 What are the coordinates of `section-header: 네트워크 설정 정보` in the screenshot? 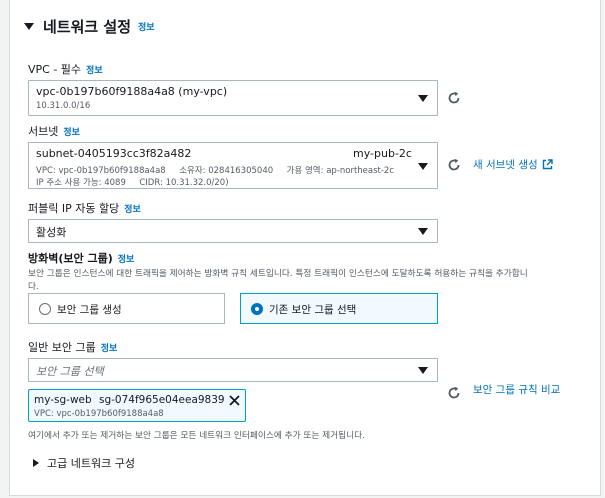 It's located at (89, 26).